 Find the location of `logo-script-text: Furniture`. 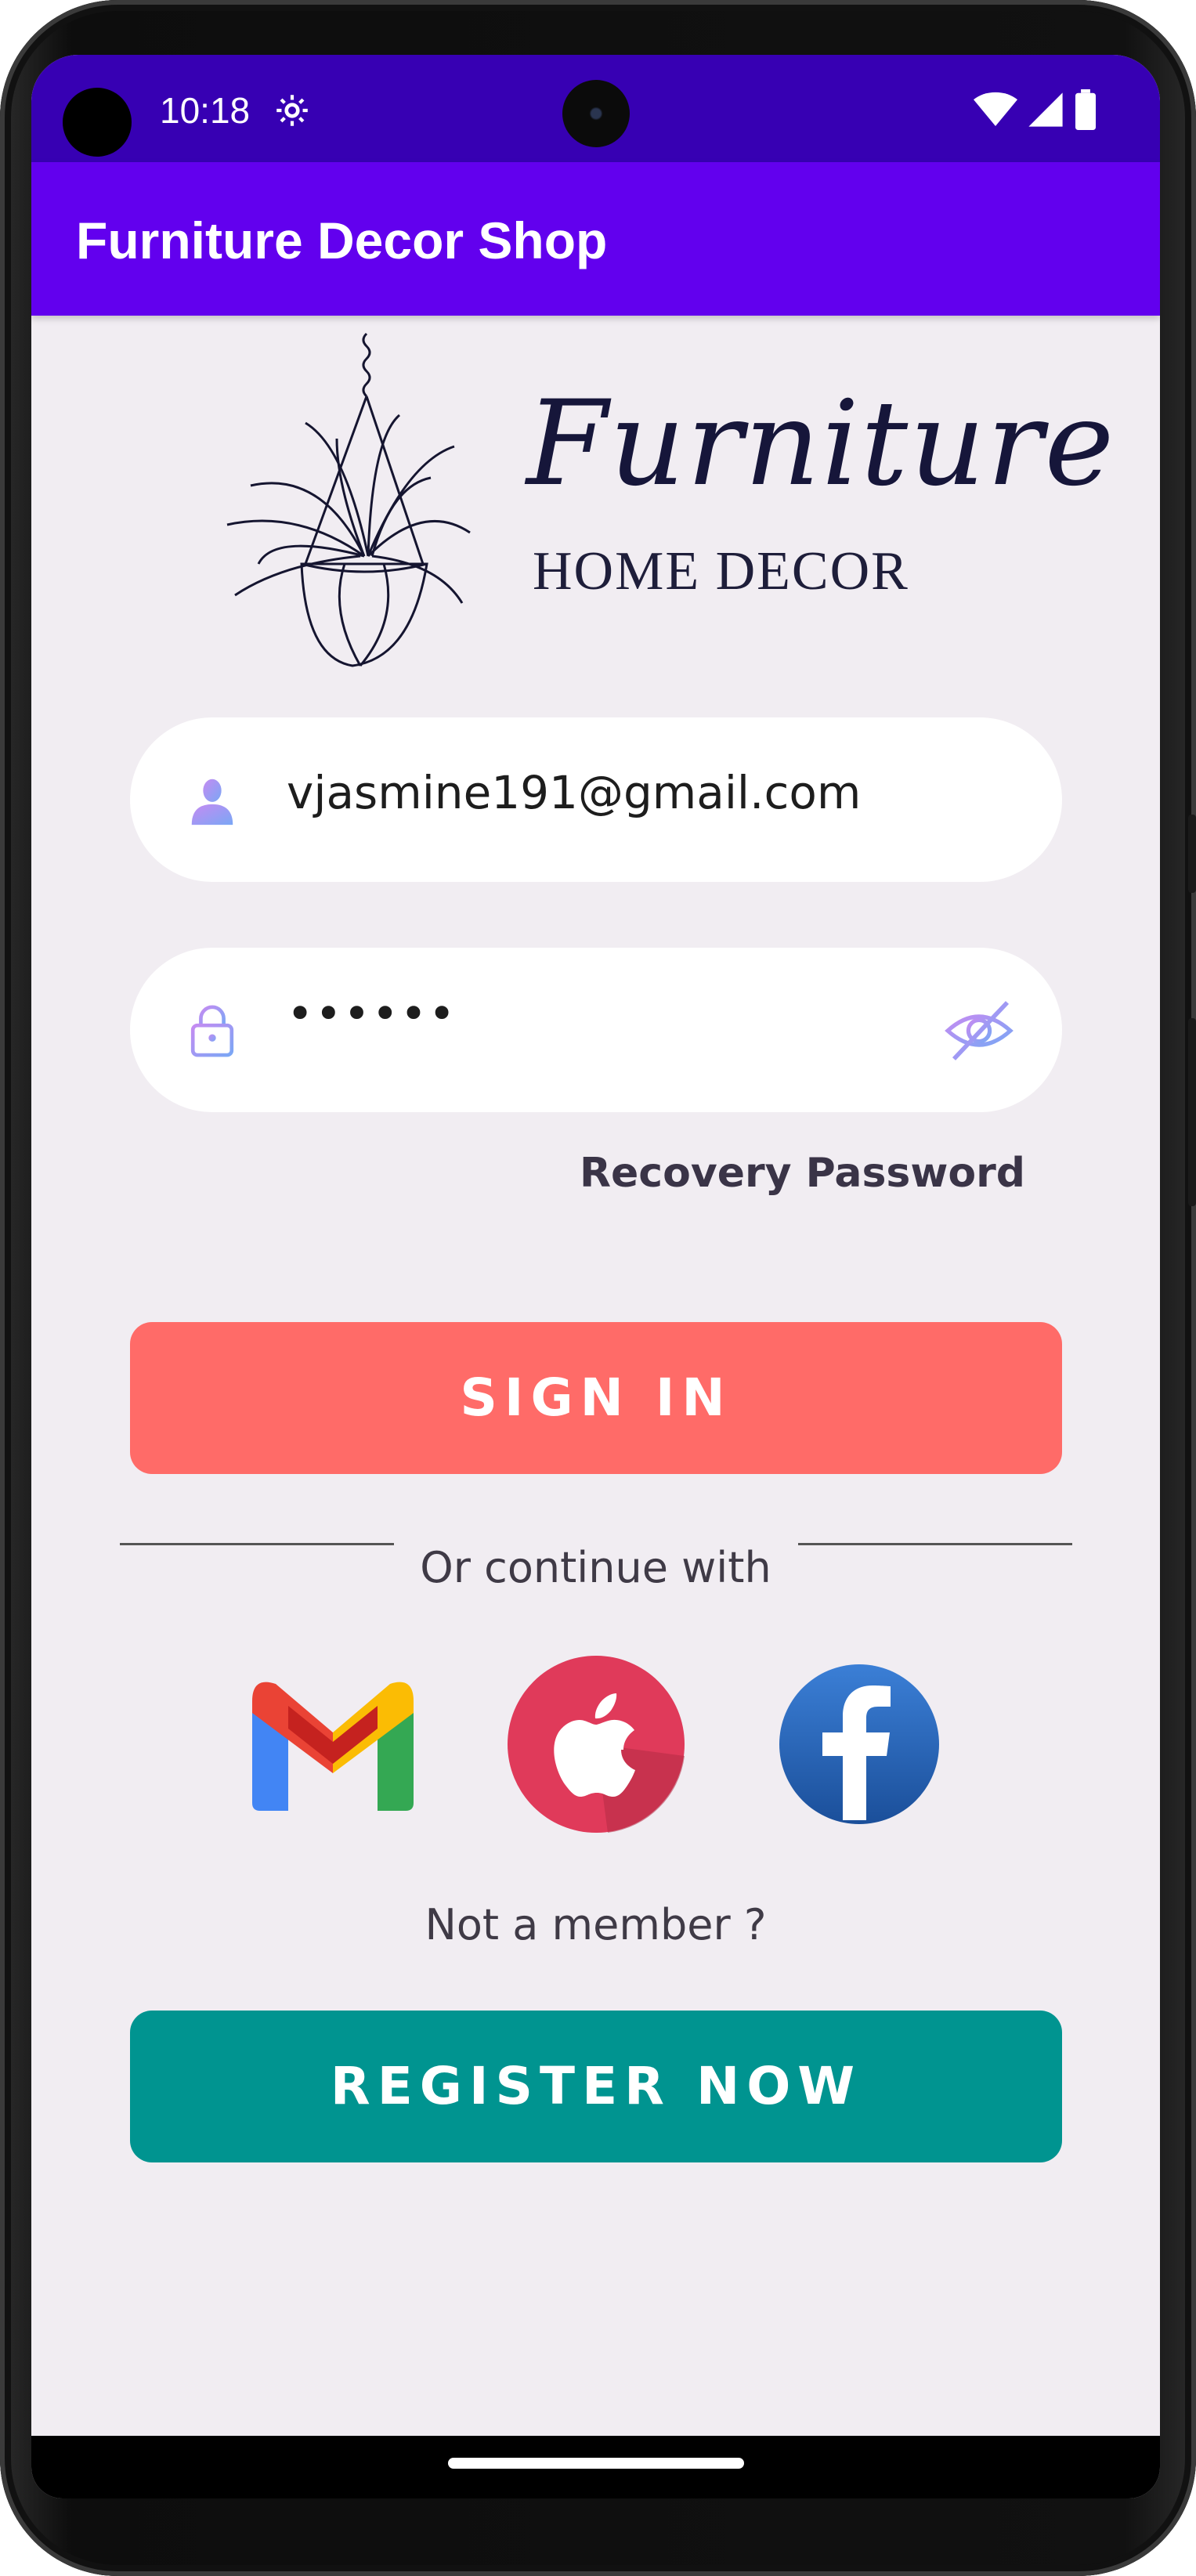

logo-script-text: Furniture is located at coordinates (821, 444).